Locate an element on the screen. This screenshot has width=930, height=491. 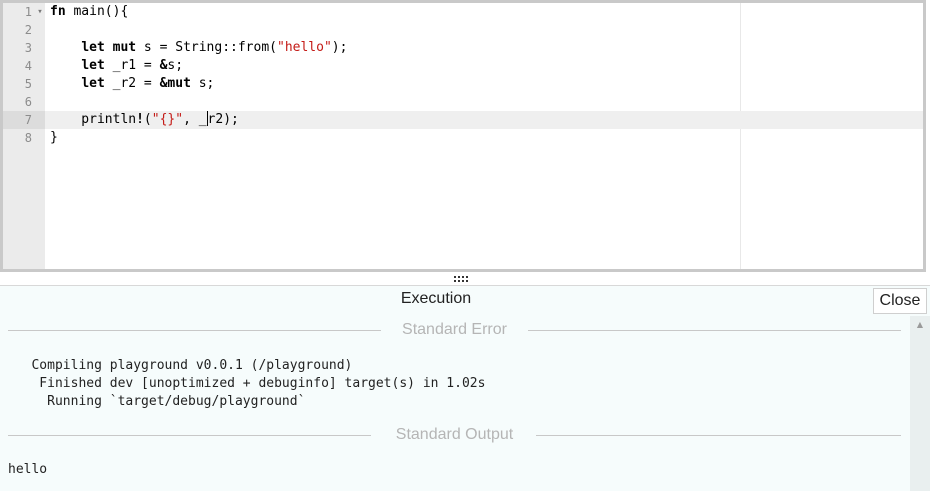
panel-splitter is located at coordinates (465, 279).